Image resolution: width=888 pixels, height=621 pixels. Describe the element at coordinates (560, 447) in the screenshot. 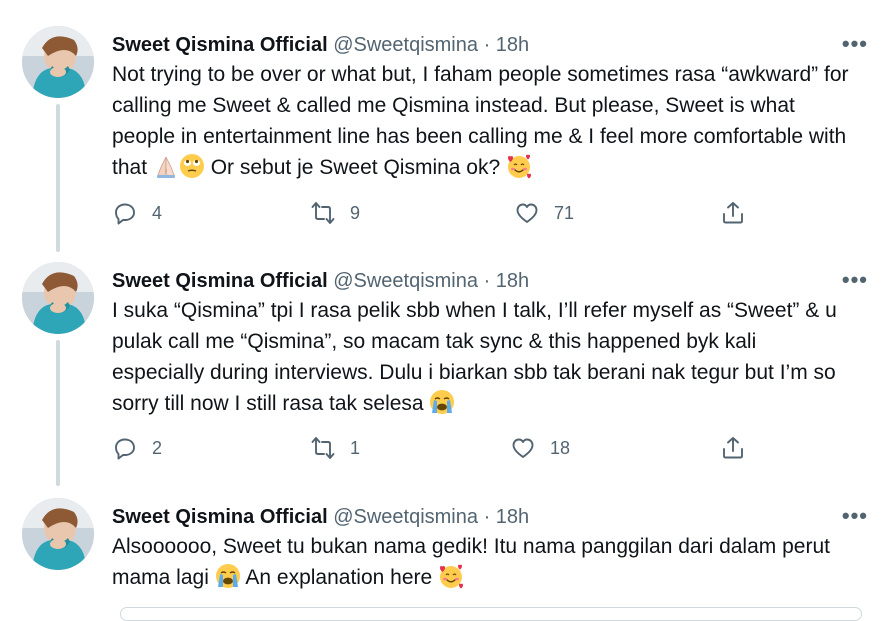

I see `like-count: 18` at that location.